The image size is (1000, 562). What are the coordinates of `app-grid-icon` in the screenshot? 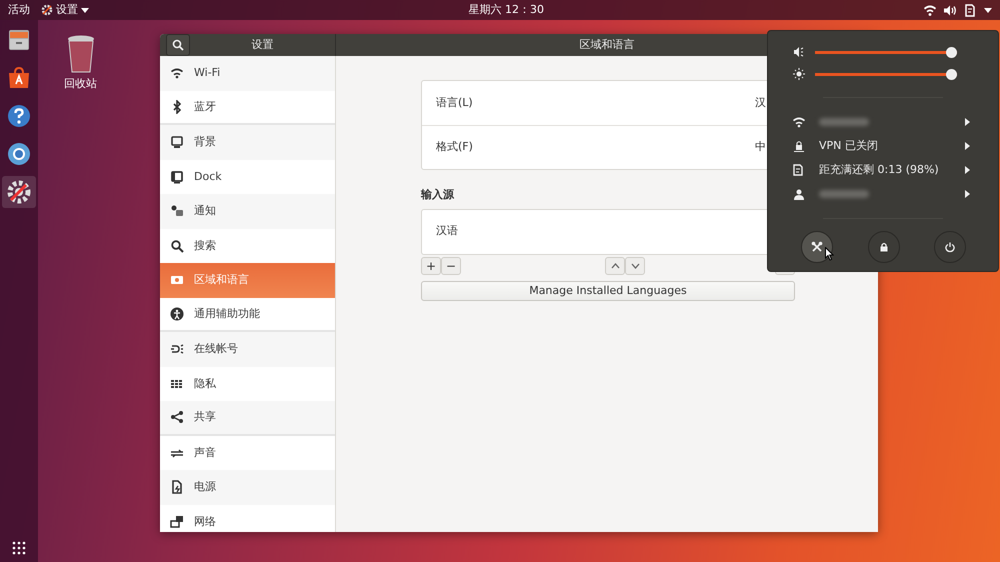 It's located at (19, 547).